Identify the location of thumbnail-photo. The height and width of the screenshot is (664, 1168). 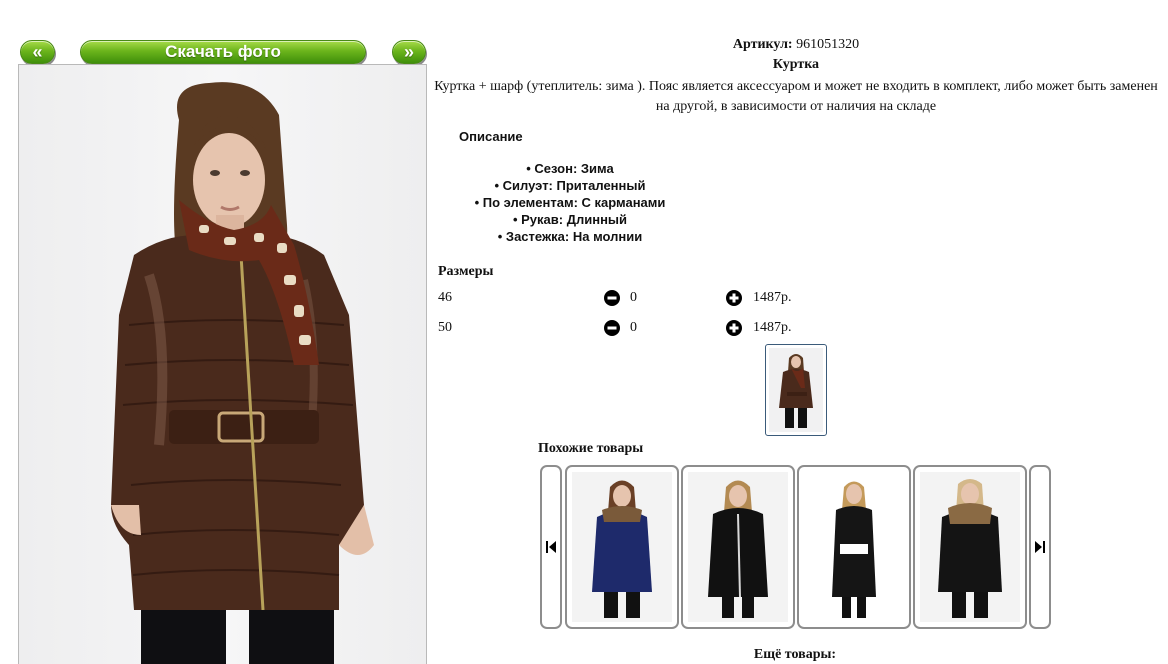
(796, 390).